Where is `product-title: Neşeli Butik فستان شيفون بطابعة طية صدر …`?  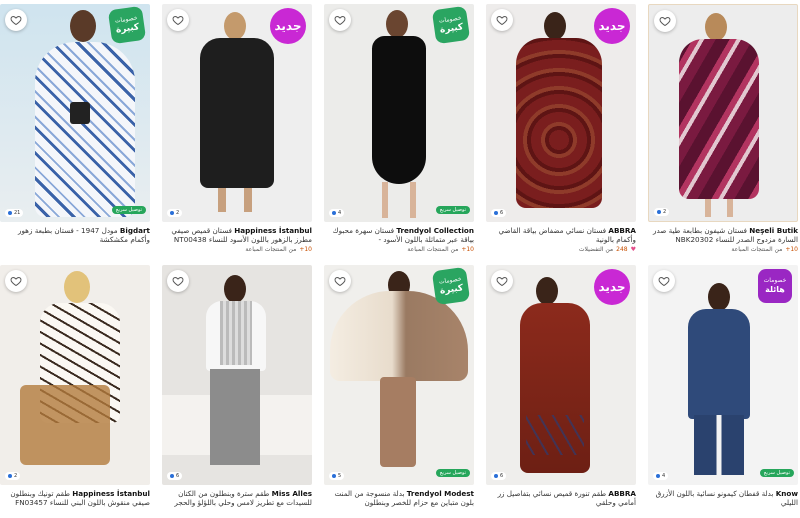
product-title: Neşeli Butik فستان شيفون بطابعة طية صدر … is located at coordinates (723, 235).